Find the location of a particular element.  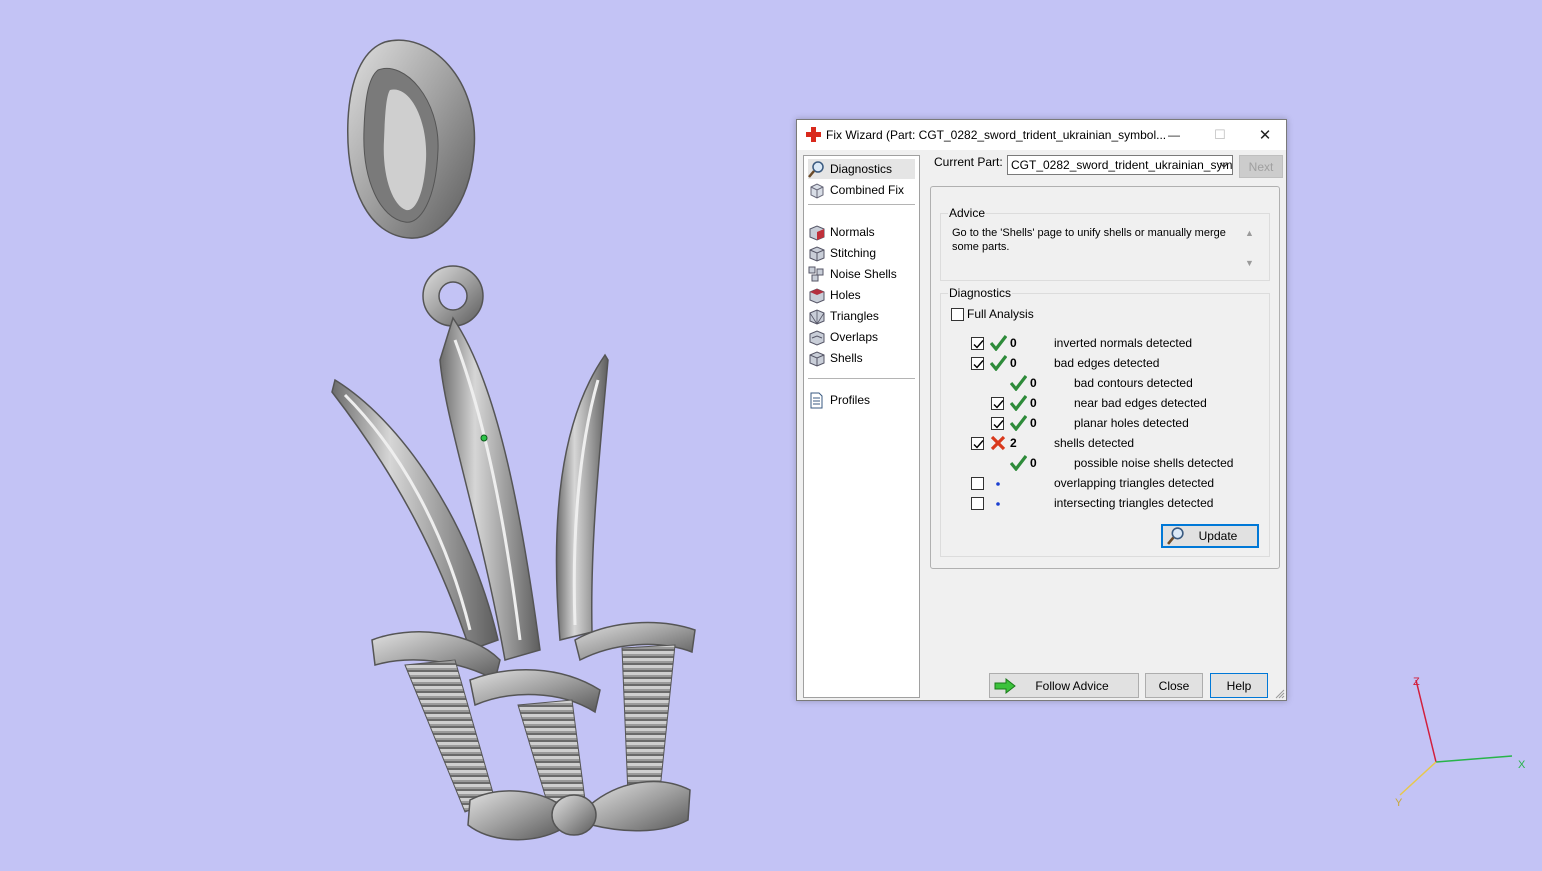

label-shells: shells detected is located at coordinates (1094, 443).